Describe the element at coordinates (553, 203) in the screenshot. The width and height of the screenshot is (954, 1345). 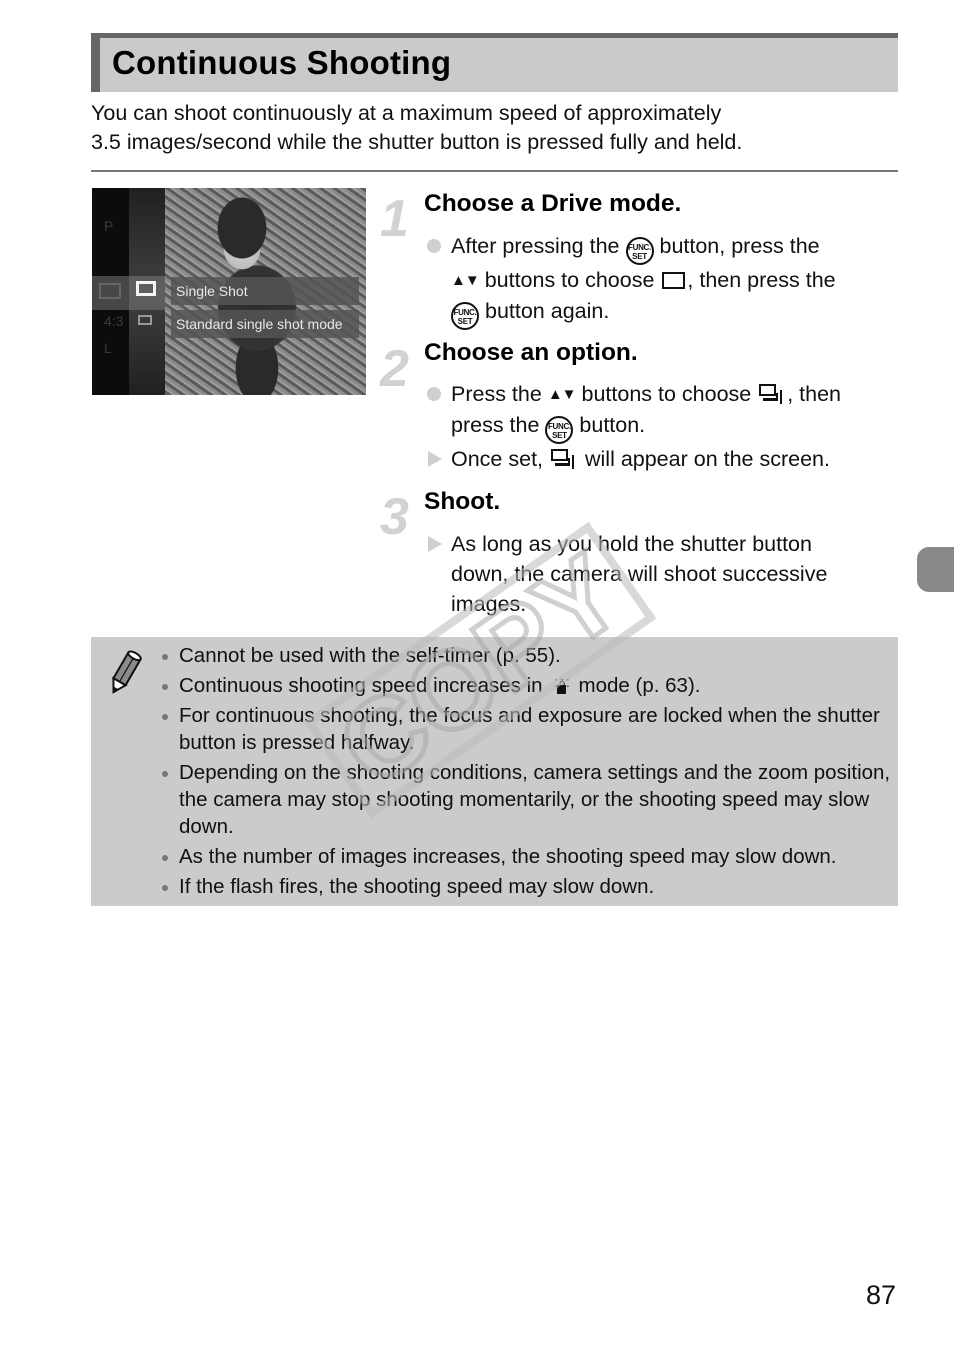
I see `step-title-1: Choose a Drive mode.` at that location.